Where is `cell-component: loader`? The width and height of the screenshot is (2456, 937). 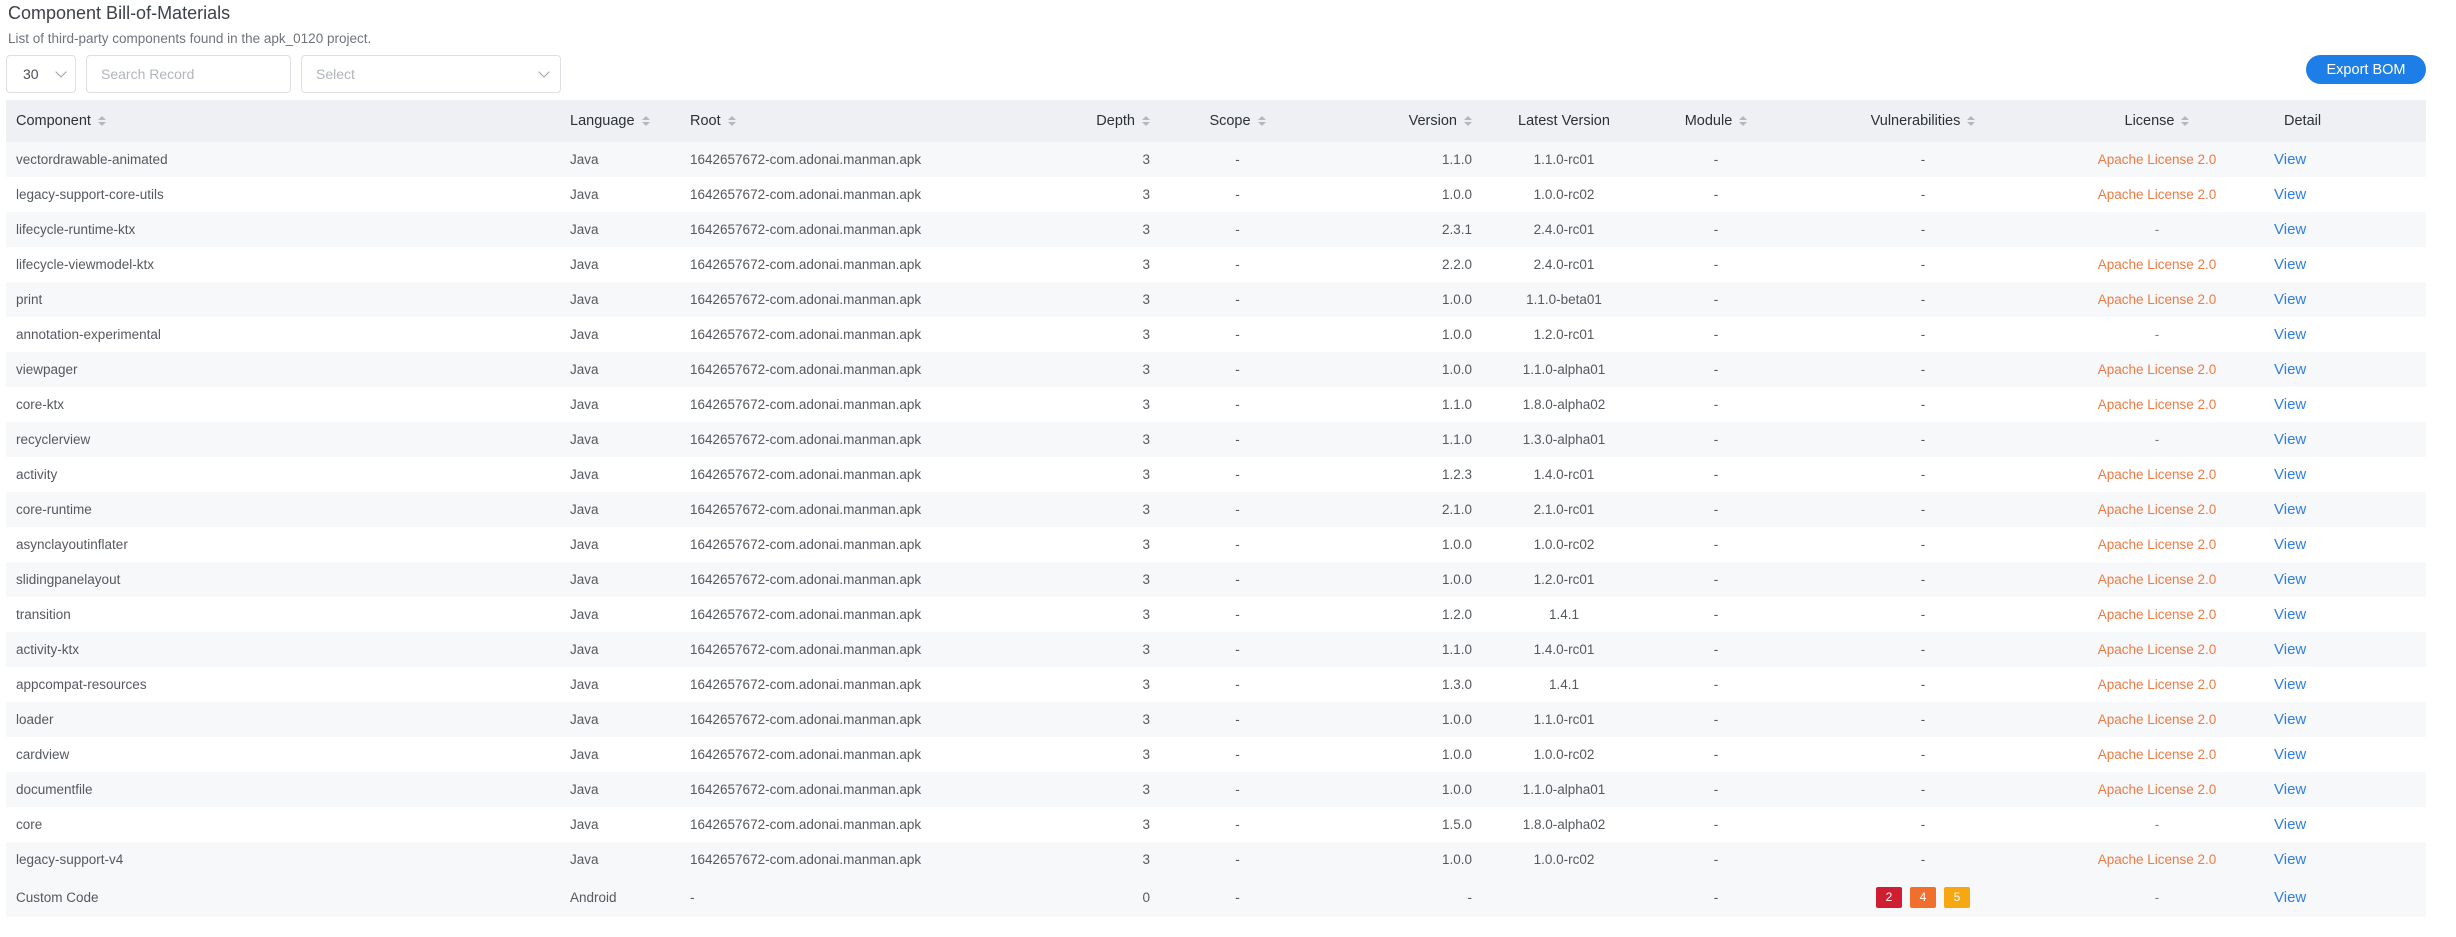 cell-component: loader is located at coordinates (35, 719).